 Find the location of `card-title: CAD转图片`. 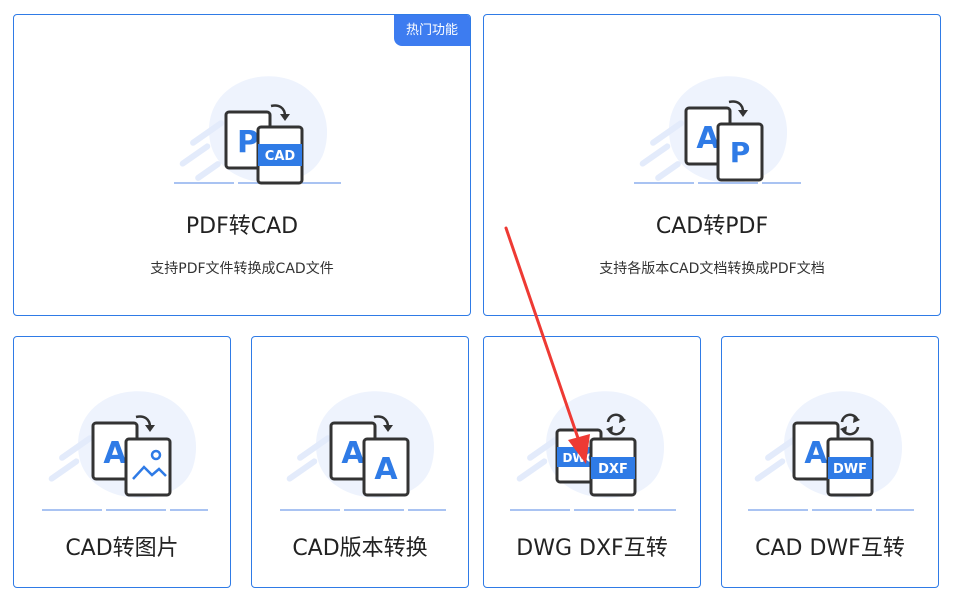

card-title: CAD转图片 is located at coordinates (122, 548).